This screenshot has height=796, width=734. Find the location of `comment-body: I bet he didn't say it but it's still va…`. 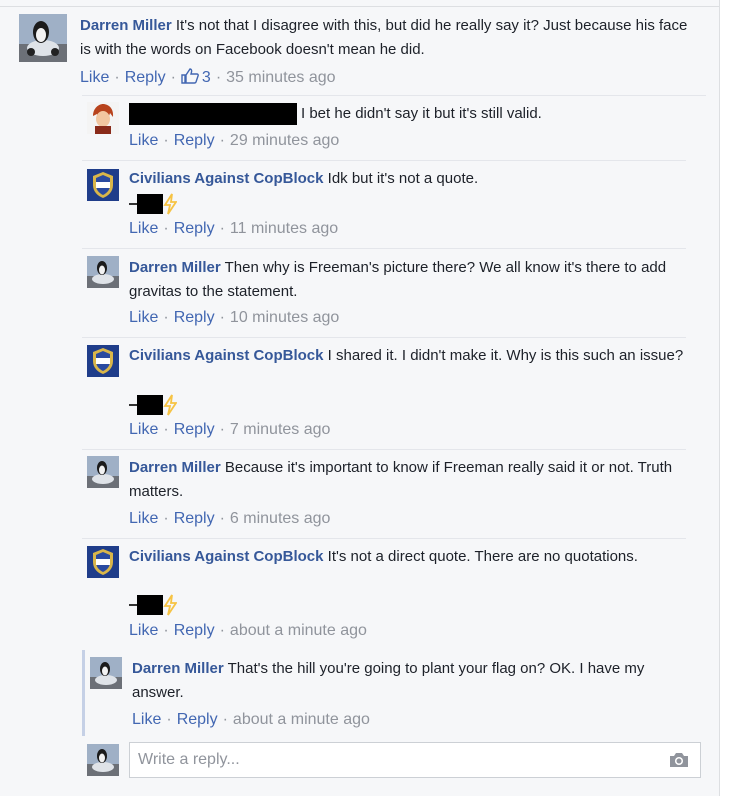

comment-body: I bet he didn't say it but it's still va… is located at coordinates (409, 114).